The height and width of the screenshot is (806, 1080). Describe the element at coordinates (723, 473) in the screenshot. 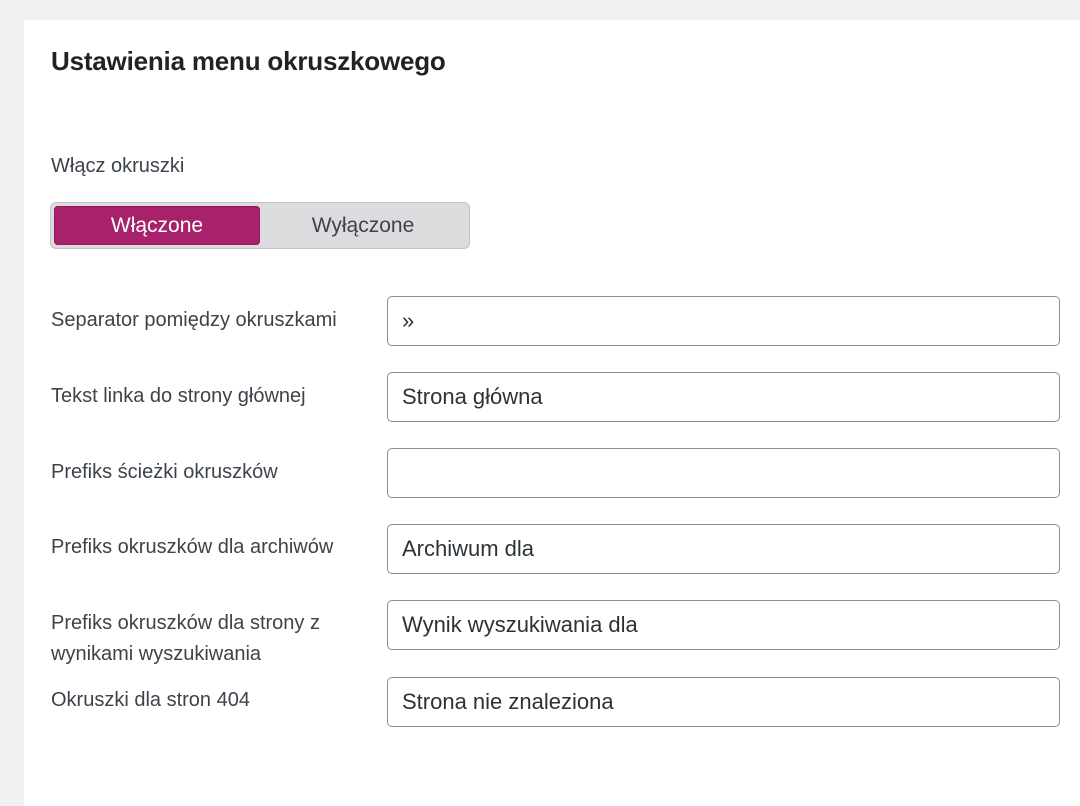

I see `path-prefix-input` at that location.